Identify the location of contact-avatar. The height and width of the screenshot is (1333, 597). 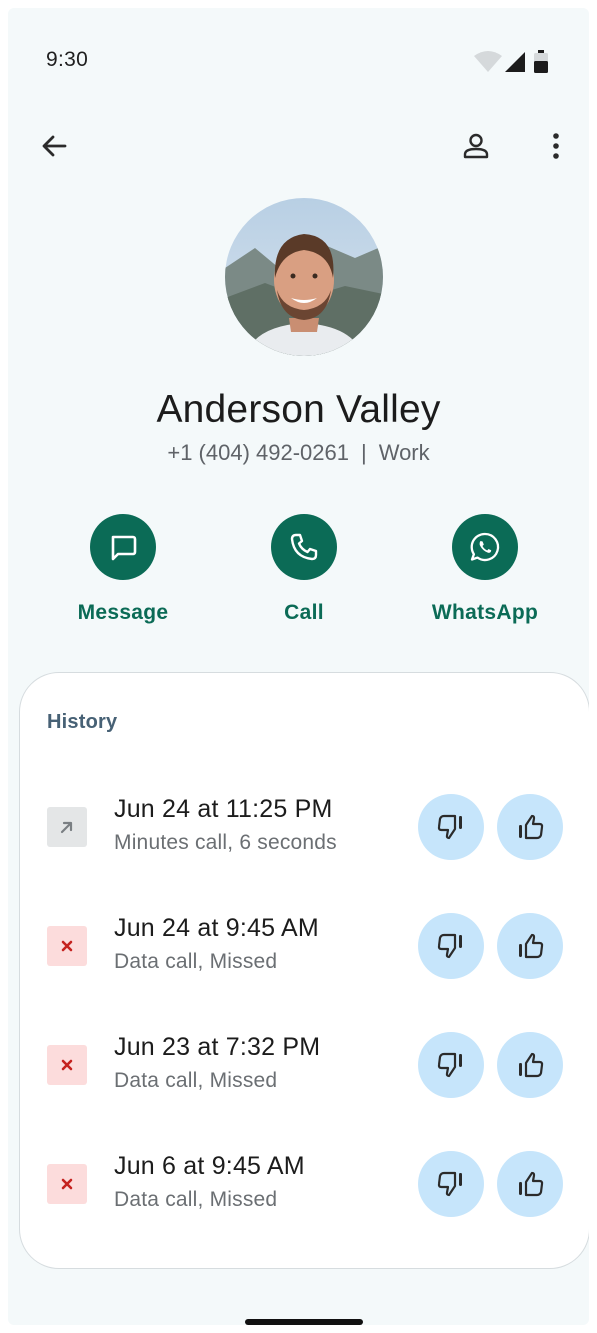
(304, 277).